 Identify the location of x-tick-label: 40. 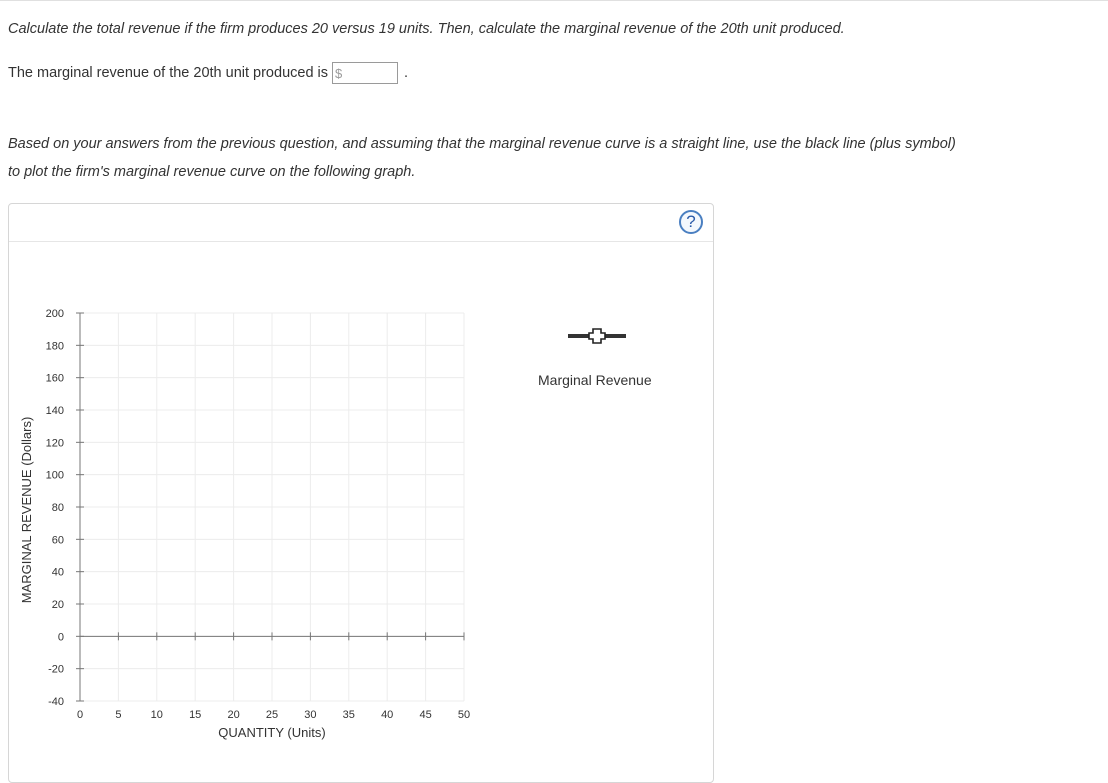
(387, 715).